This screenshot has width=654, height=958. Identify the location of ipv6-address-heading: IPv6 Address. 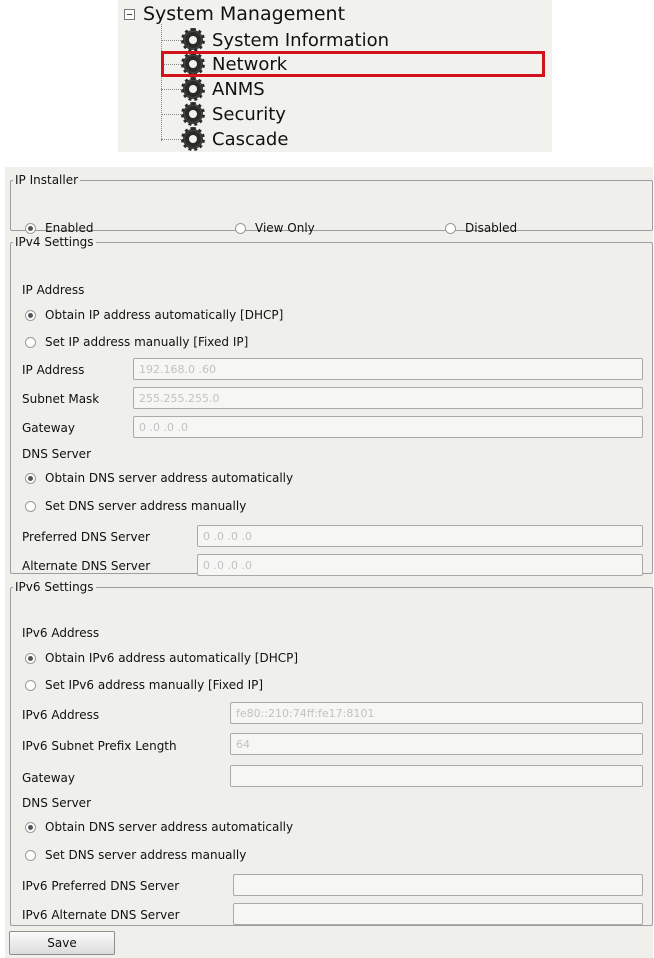
(61, 633).